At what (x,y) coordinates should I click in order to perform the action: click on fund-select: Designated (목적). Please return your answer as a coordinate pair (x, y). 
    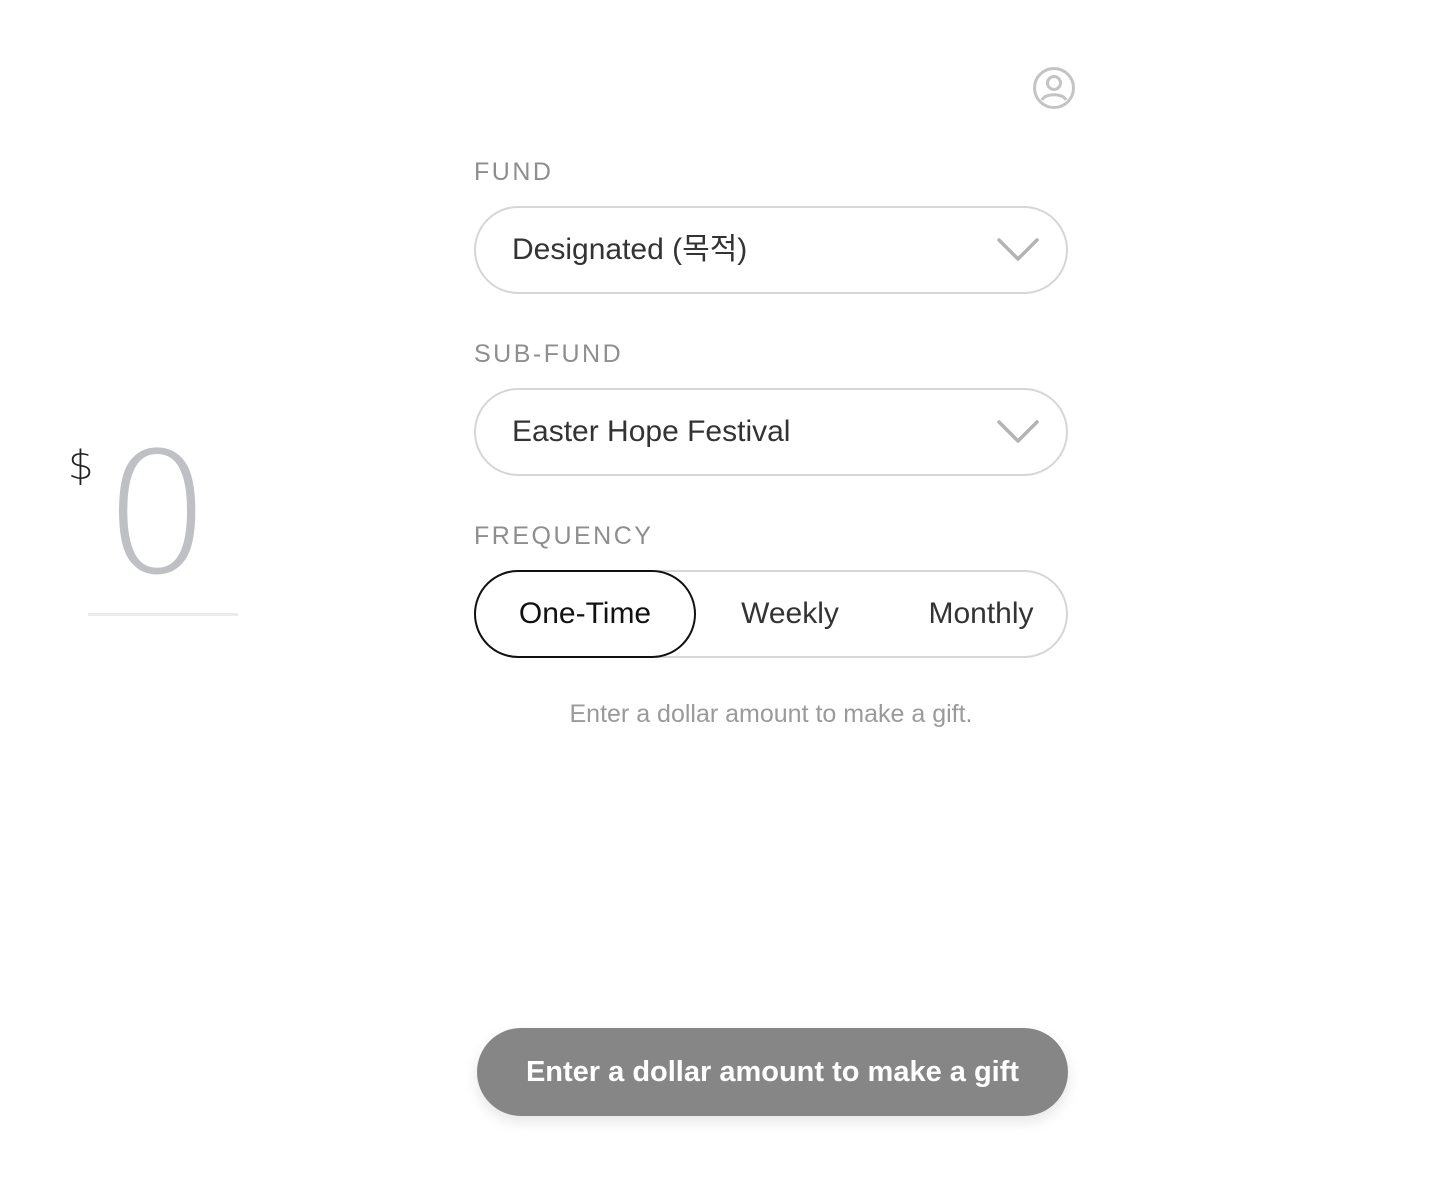
    Looking at the image, I should click on (771, 250).